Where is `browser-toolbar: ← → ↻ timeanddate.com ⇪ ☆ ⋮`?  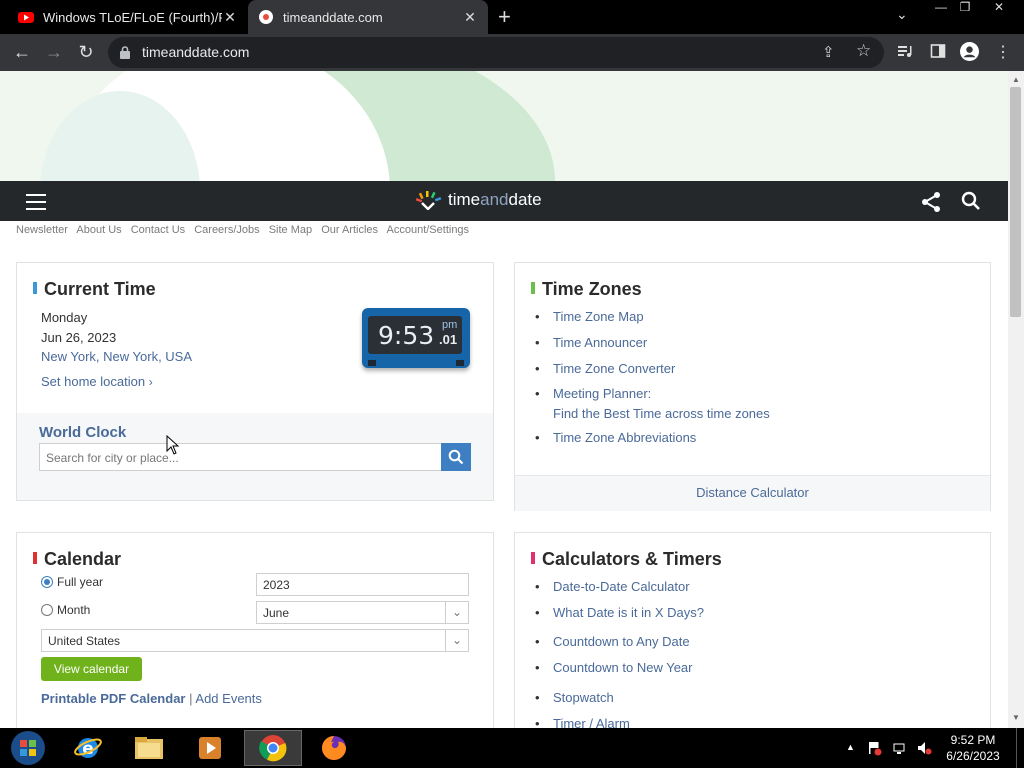 browser-toolbar: ← → ↻ timeanddate.com ⇪ ☆ ⋮ is located at coordinates (512, 52).